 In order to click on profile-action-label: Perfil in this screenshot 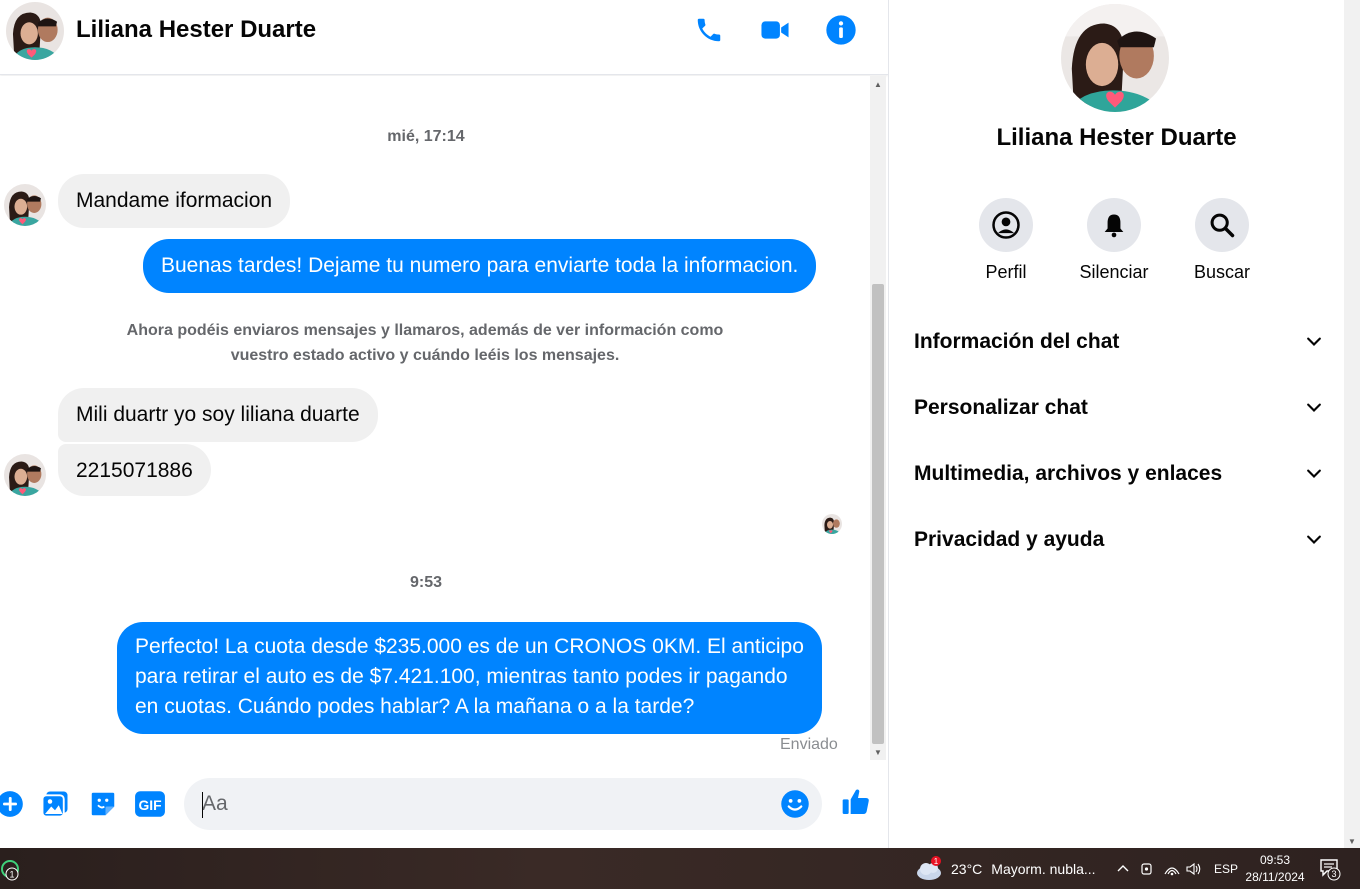, I will do `click(1006, 272)`.